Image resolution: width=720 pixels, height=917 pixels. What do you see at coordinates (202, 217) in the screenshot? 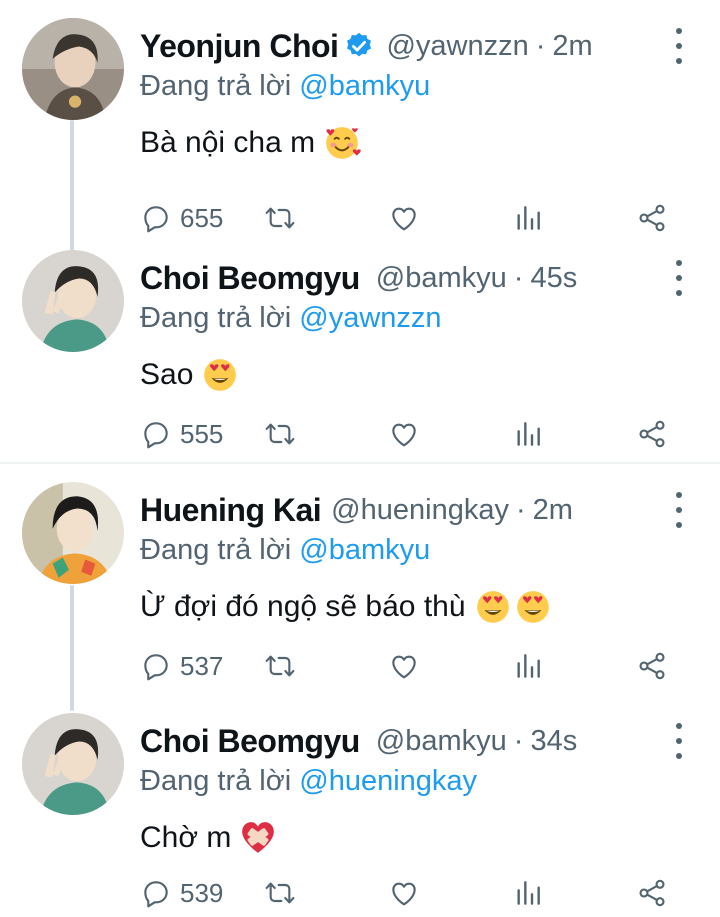
I see `reply-count: 655` at bounding box center [202, 217].